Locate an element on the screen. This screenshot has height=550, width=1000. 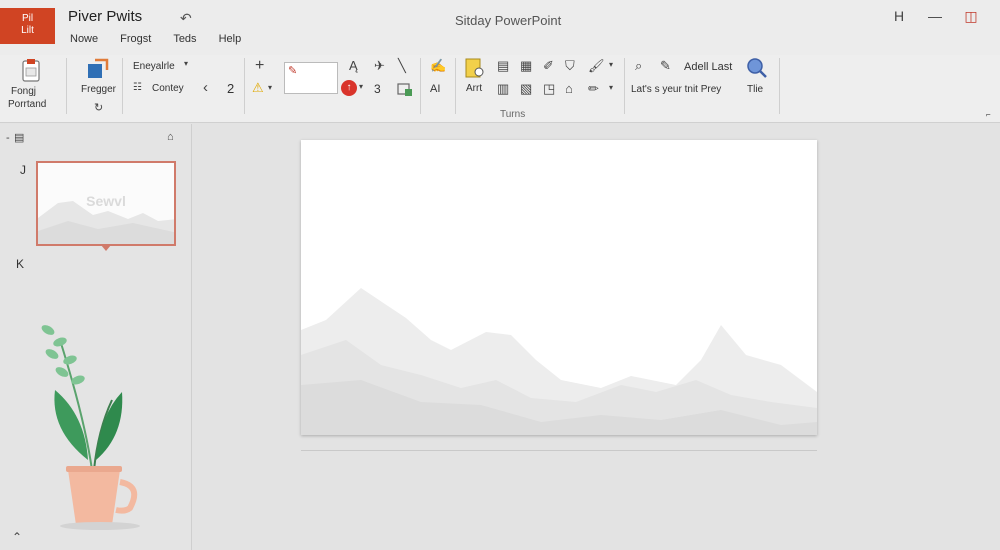
logo-line-1: Pil is located at coordinates (27, 18).